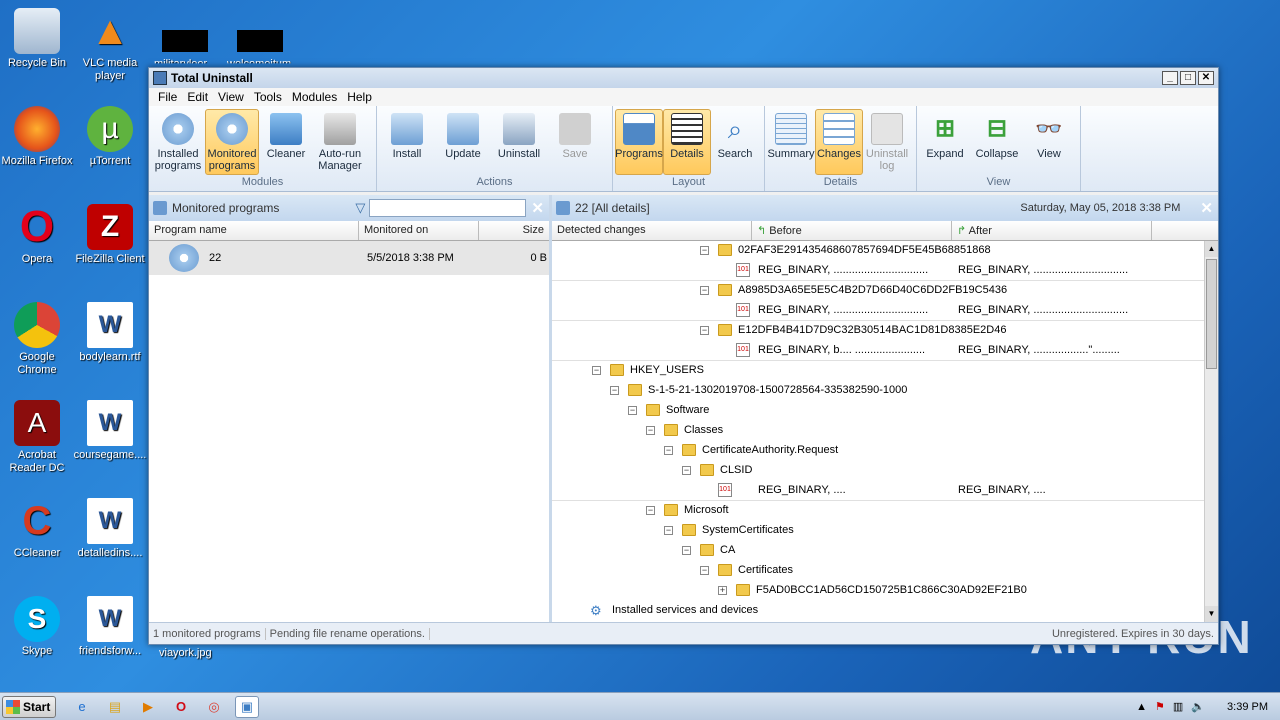 The height and width of the screenshot is (720, 1280). I want to click on desktop-icon-utorrent: µ µTorrent, so click(110, 137).